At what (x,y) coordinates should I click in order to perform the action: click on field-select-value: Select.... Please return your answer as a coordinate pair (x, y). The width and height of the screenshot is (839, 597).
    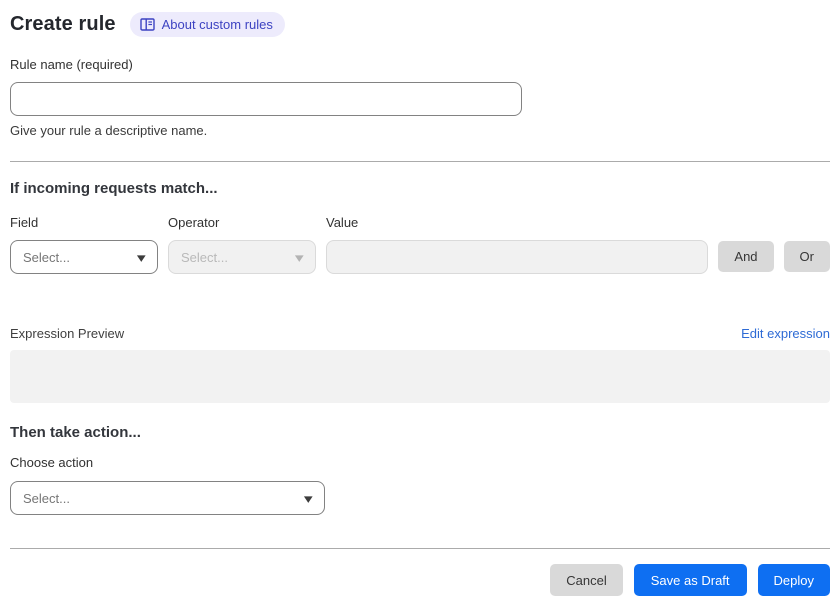
    Looking at the image, I should click on (46, 257).